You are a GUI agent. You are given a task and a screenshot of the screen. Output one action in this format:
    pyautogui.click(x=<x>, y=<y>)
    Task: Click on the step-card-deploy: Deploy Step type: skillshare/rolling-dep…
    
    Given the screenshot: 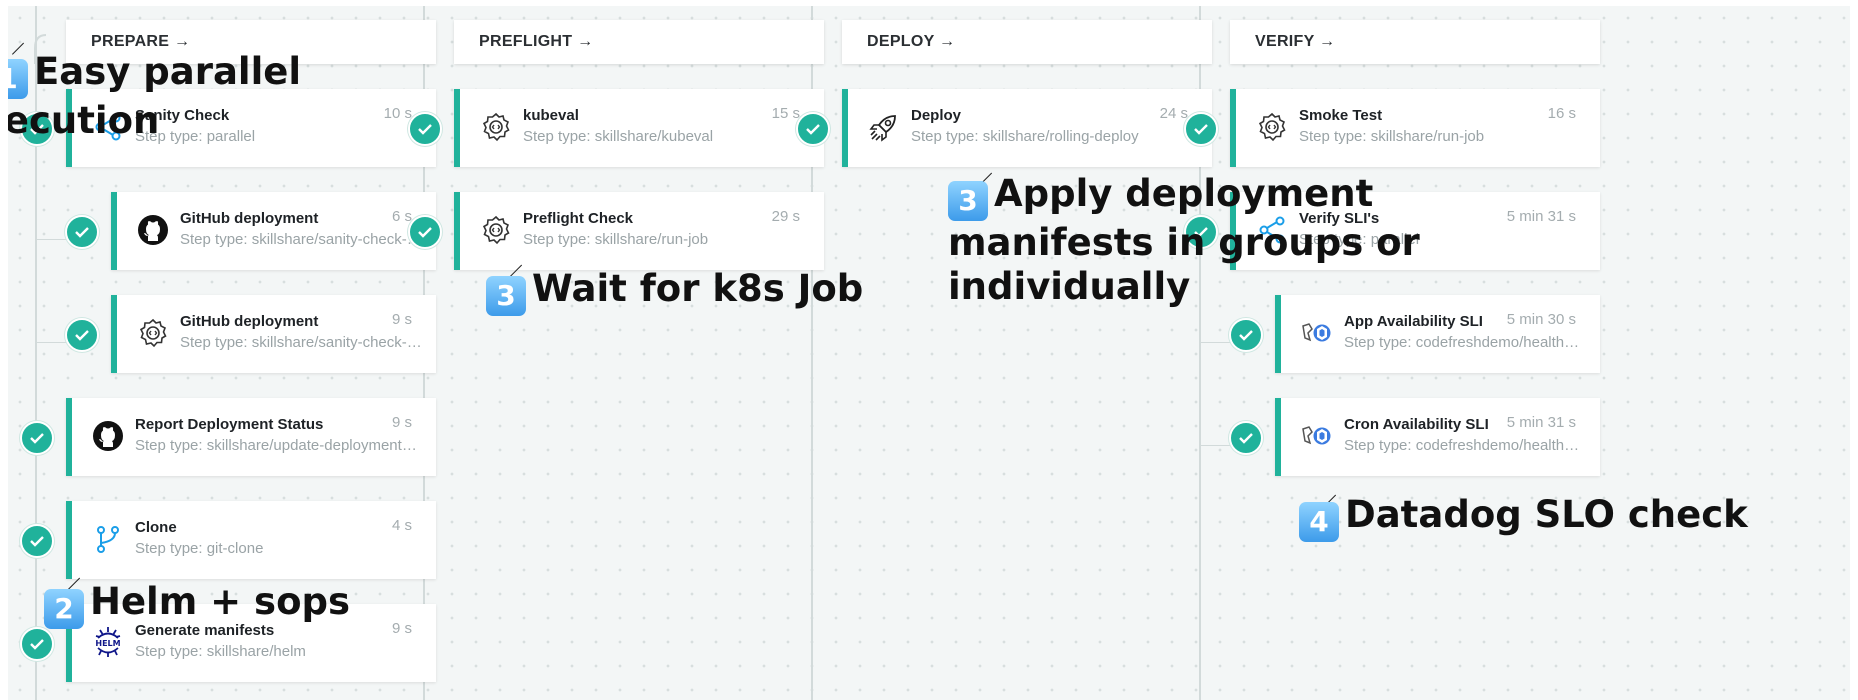 What is the action you would take?
    pyautogui.click(x=1027, y=128)
    